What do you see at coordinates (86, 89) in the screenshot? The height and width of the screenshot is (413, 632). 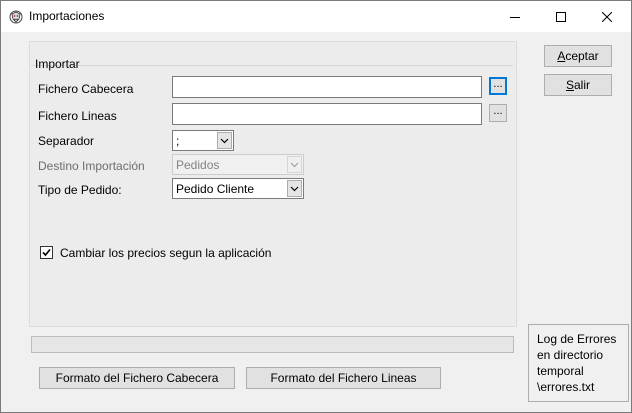 I see `fichero-cabecera-label: Fichero Cabecera` at bounding box center [86, 89].